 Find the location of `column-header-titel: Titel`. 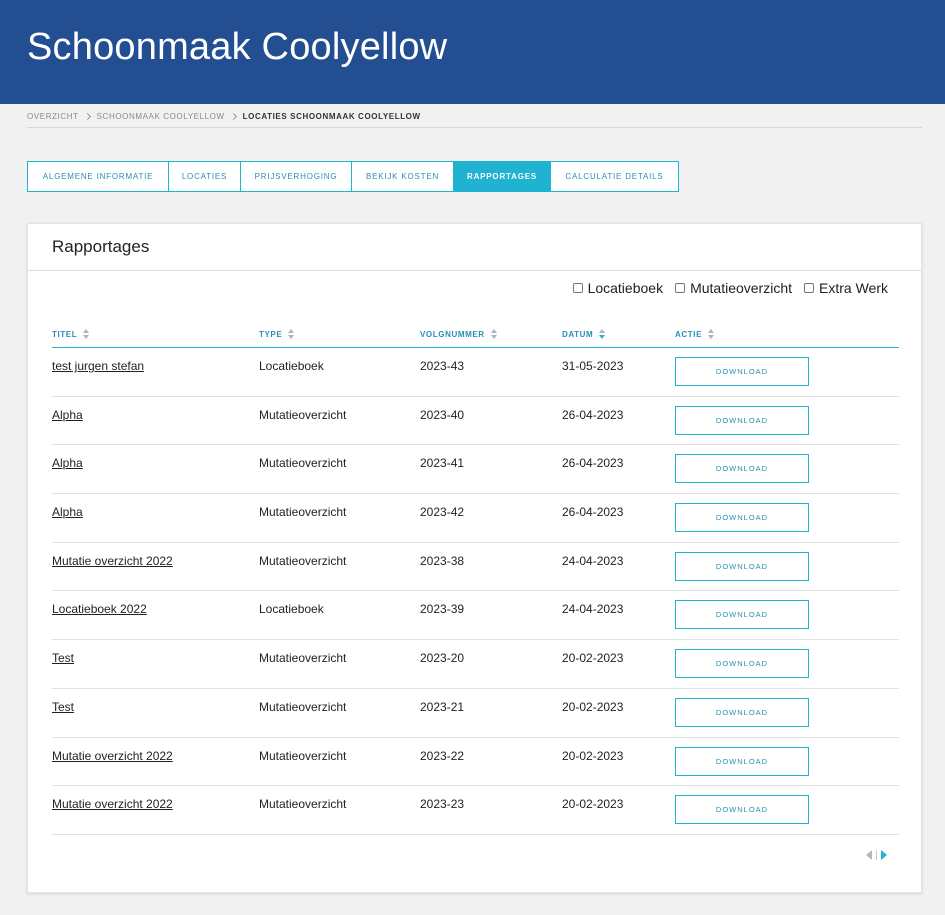

column-header-titel: Titel is located at coordinates (71, 334).